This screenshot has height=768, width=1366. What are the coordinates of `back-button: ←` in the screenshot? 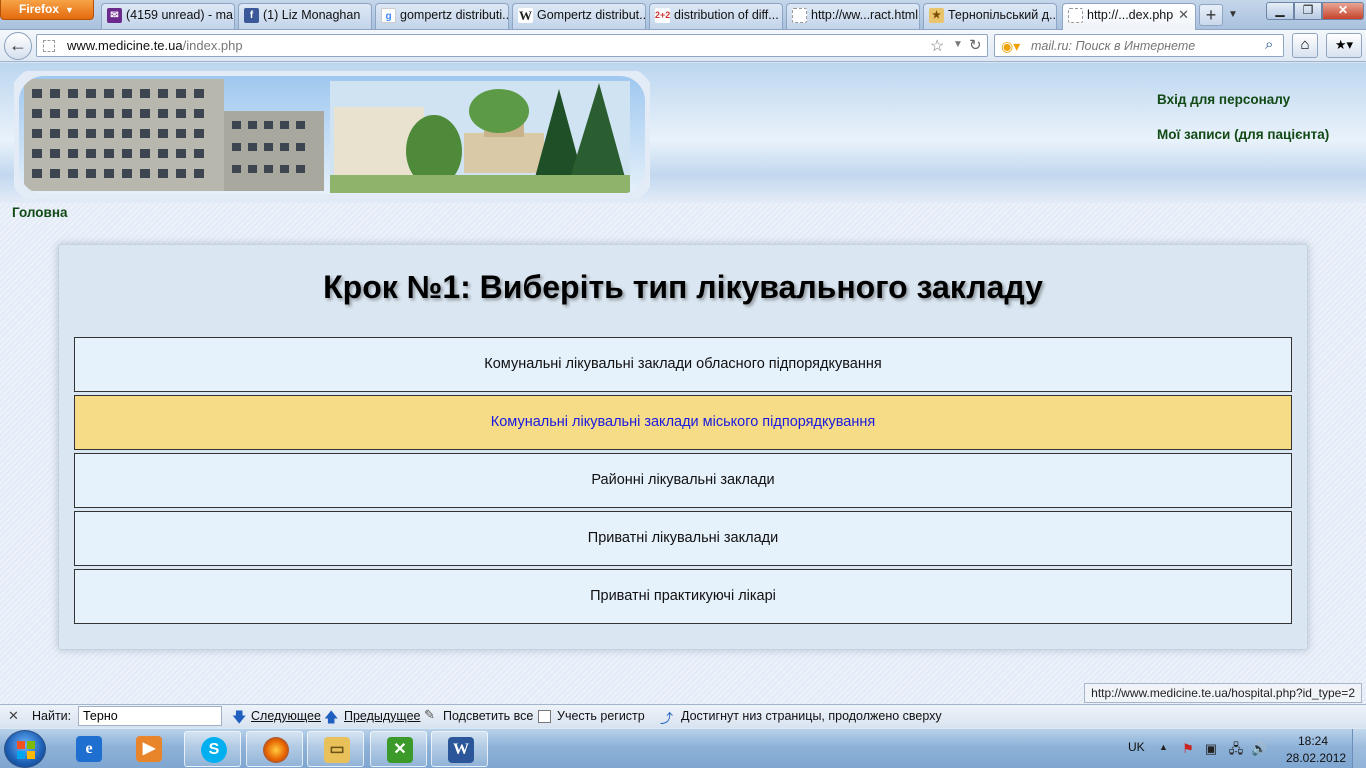 It's located at (18, 46).